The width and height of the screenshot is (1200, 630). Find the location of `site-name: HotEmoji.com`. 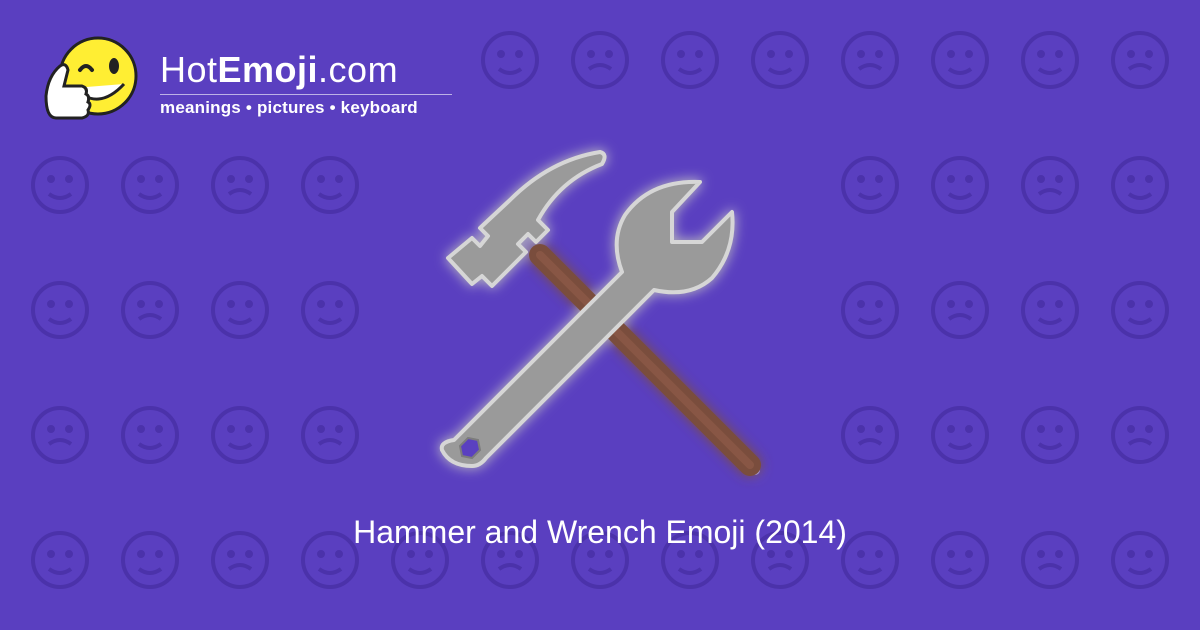

site-name: HotEmoji.com is located at coordinates (279, 70).